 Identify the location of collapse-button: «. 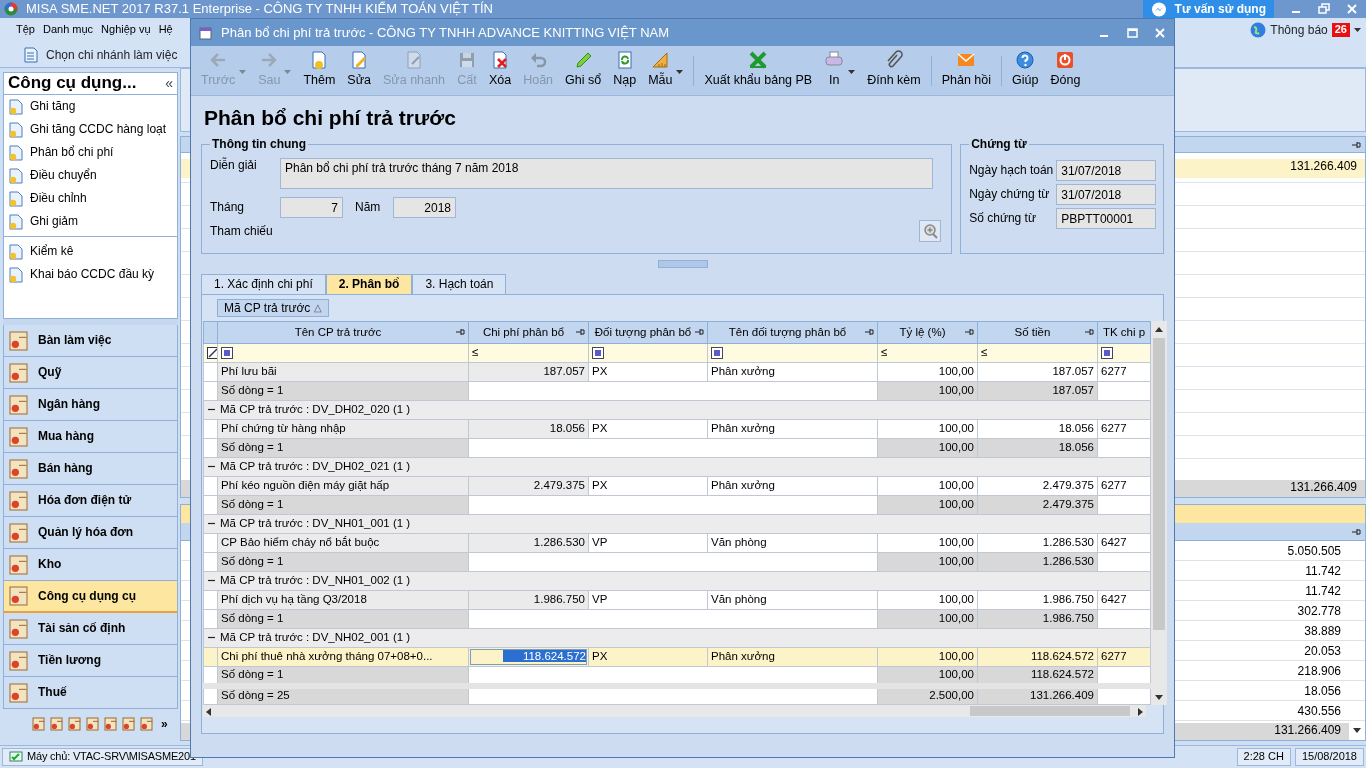
(169, 83).